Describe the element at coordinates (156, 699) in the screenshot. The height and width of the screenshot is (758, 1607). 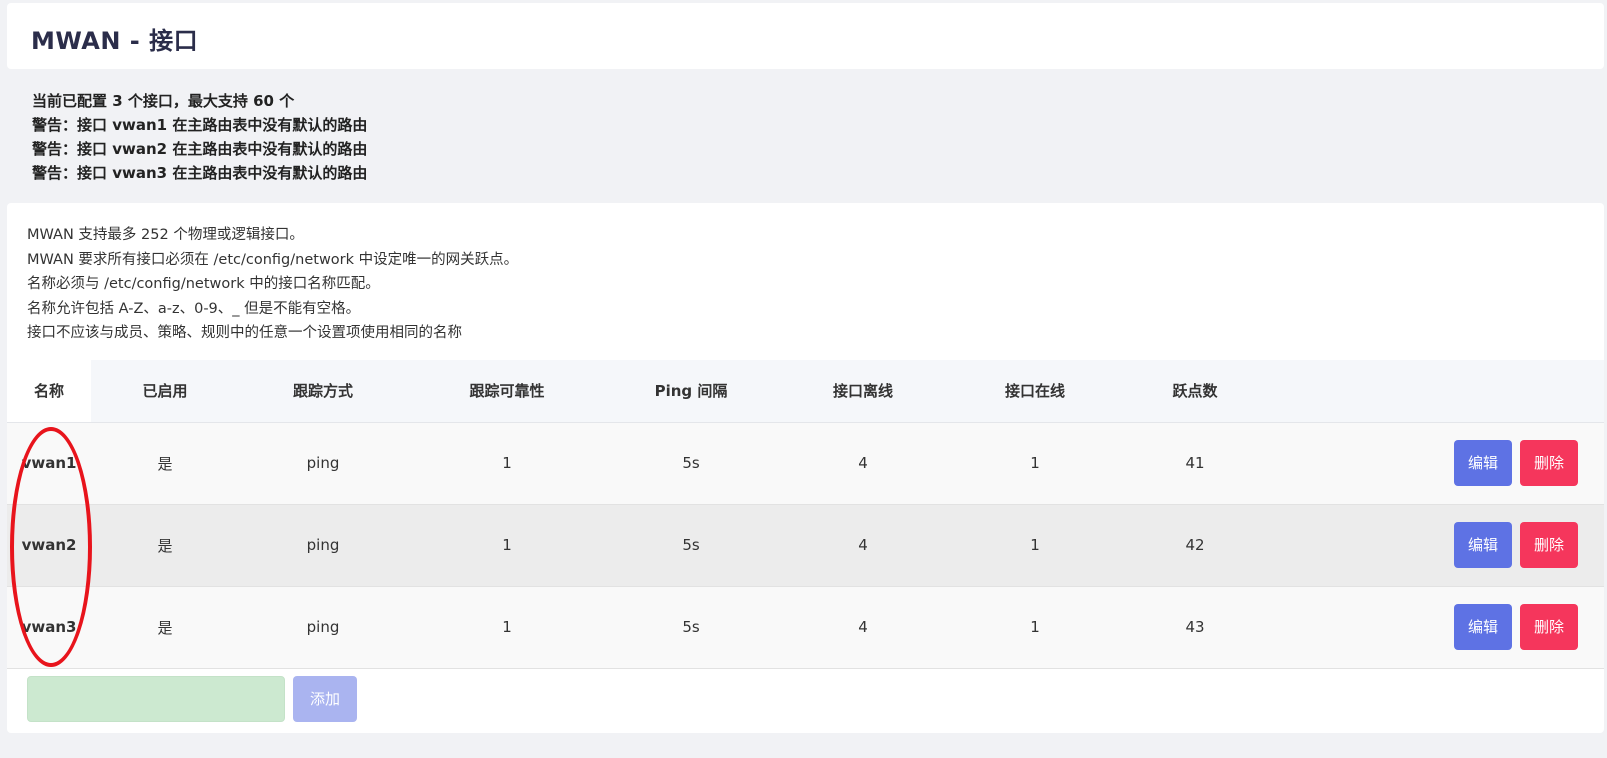
I see `new-interface-name-input` at that location.